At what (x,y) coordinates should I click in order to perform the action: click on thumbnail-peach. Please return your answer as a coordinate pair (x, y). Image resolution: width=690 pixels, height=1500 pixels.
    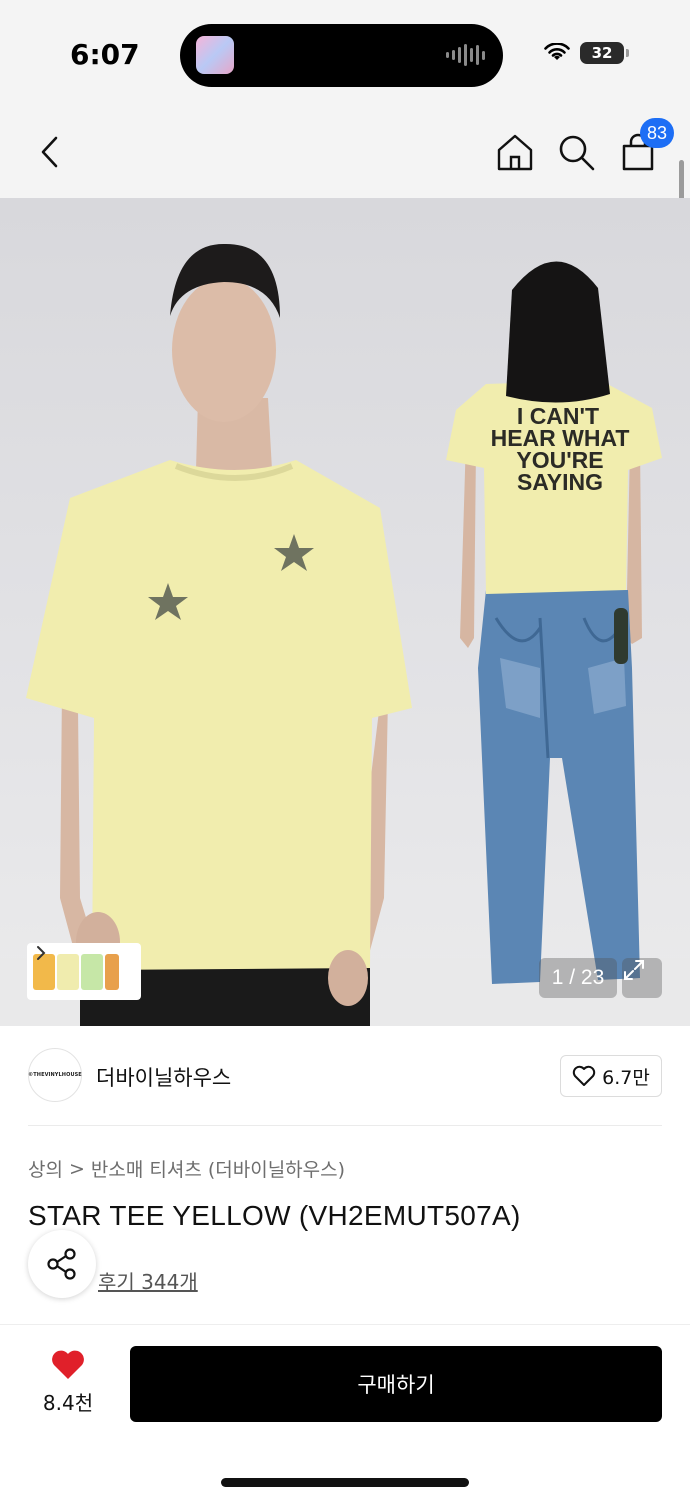
    Looking at the image, I should click on (112, 971).